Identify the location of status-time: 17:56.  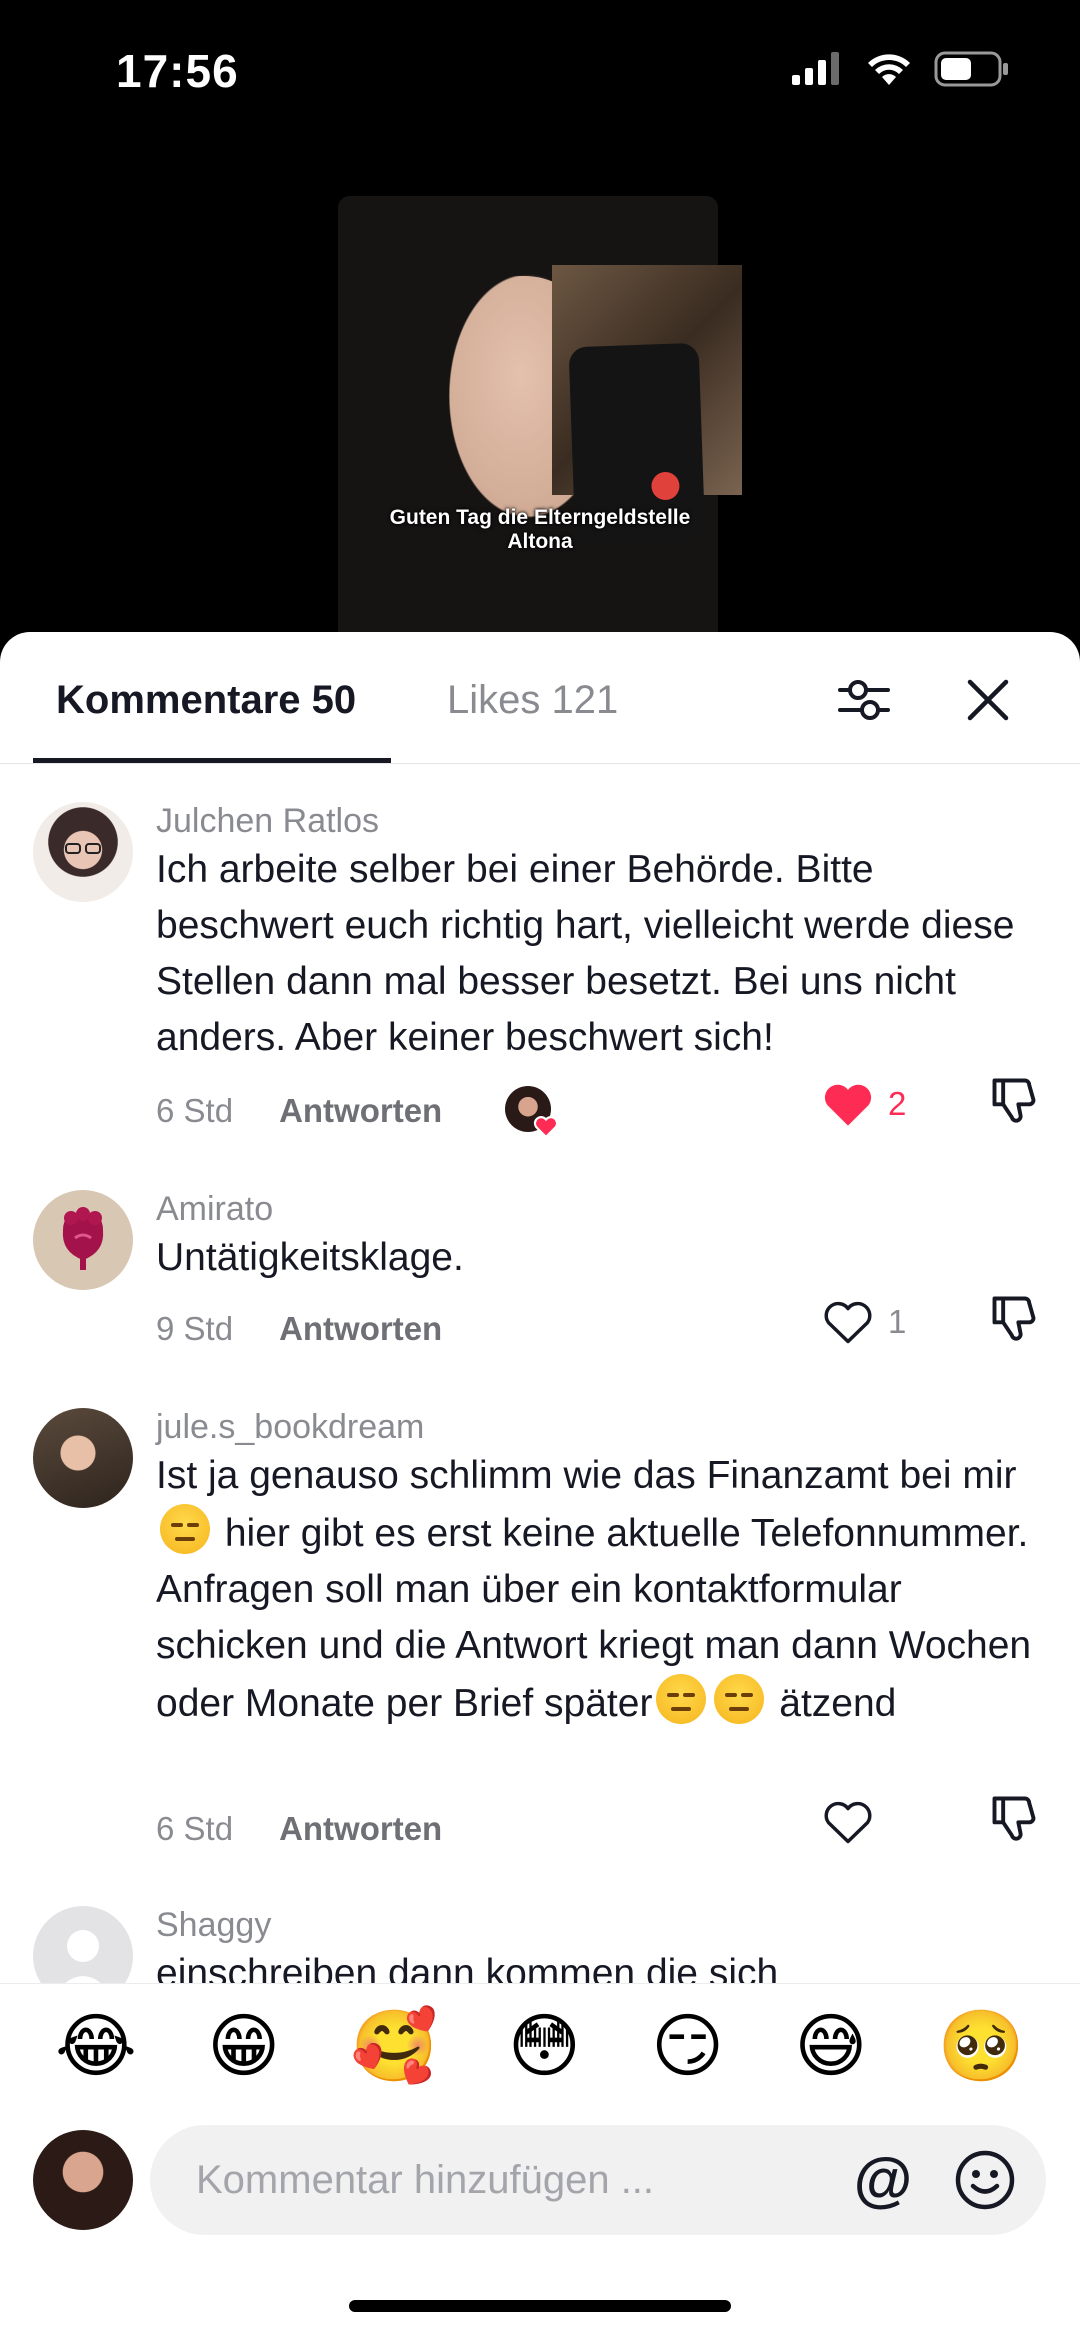
(177, 71).